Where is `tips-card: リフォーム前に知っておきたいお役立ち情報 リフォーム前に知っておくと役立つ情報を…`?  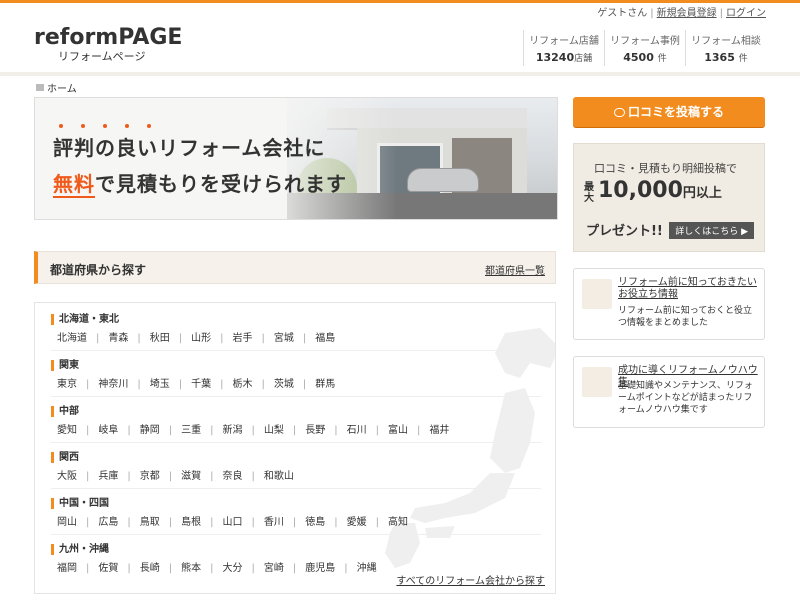 tips-card: リフォーム前に知っておきたいお役立ち情報 リフォーム前に知っておくと役立つ情報を… is located at coordinates (669, 304).